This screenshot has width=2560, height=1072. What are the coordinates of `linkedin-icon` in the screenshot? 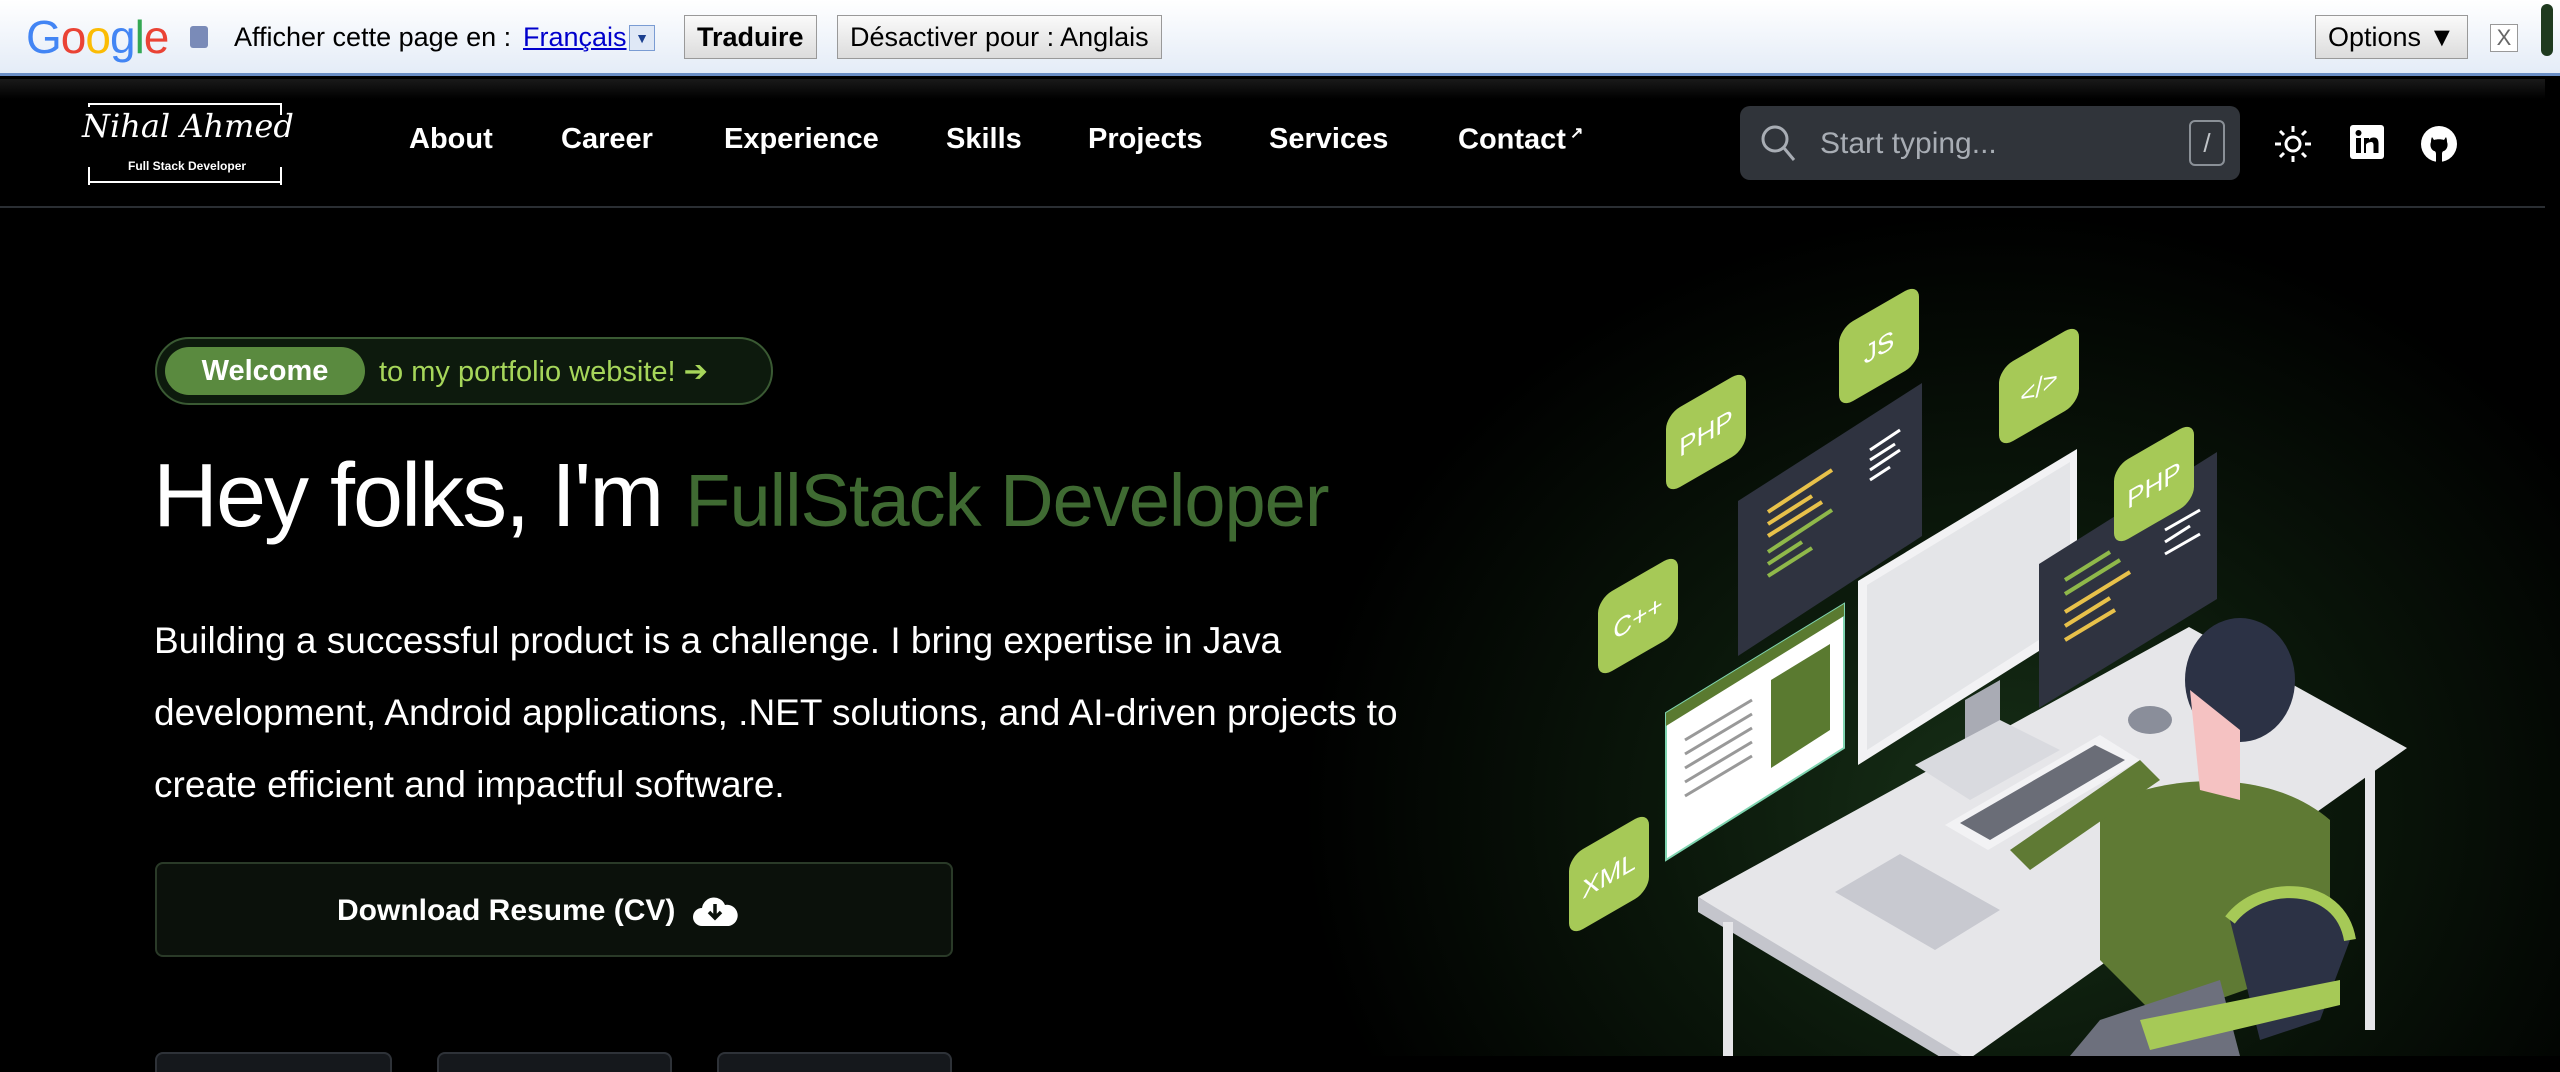 It's located at (2367, 142).